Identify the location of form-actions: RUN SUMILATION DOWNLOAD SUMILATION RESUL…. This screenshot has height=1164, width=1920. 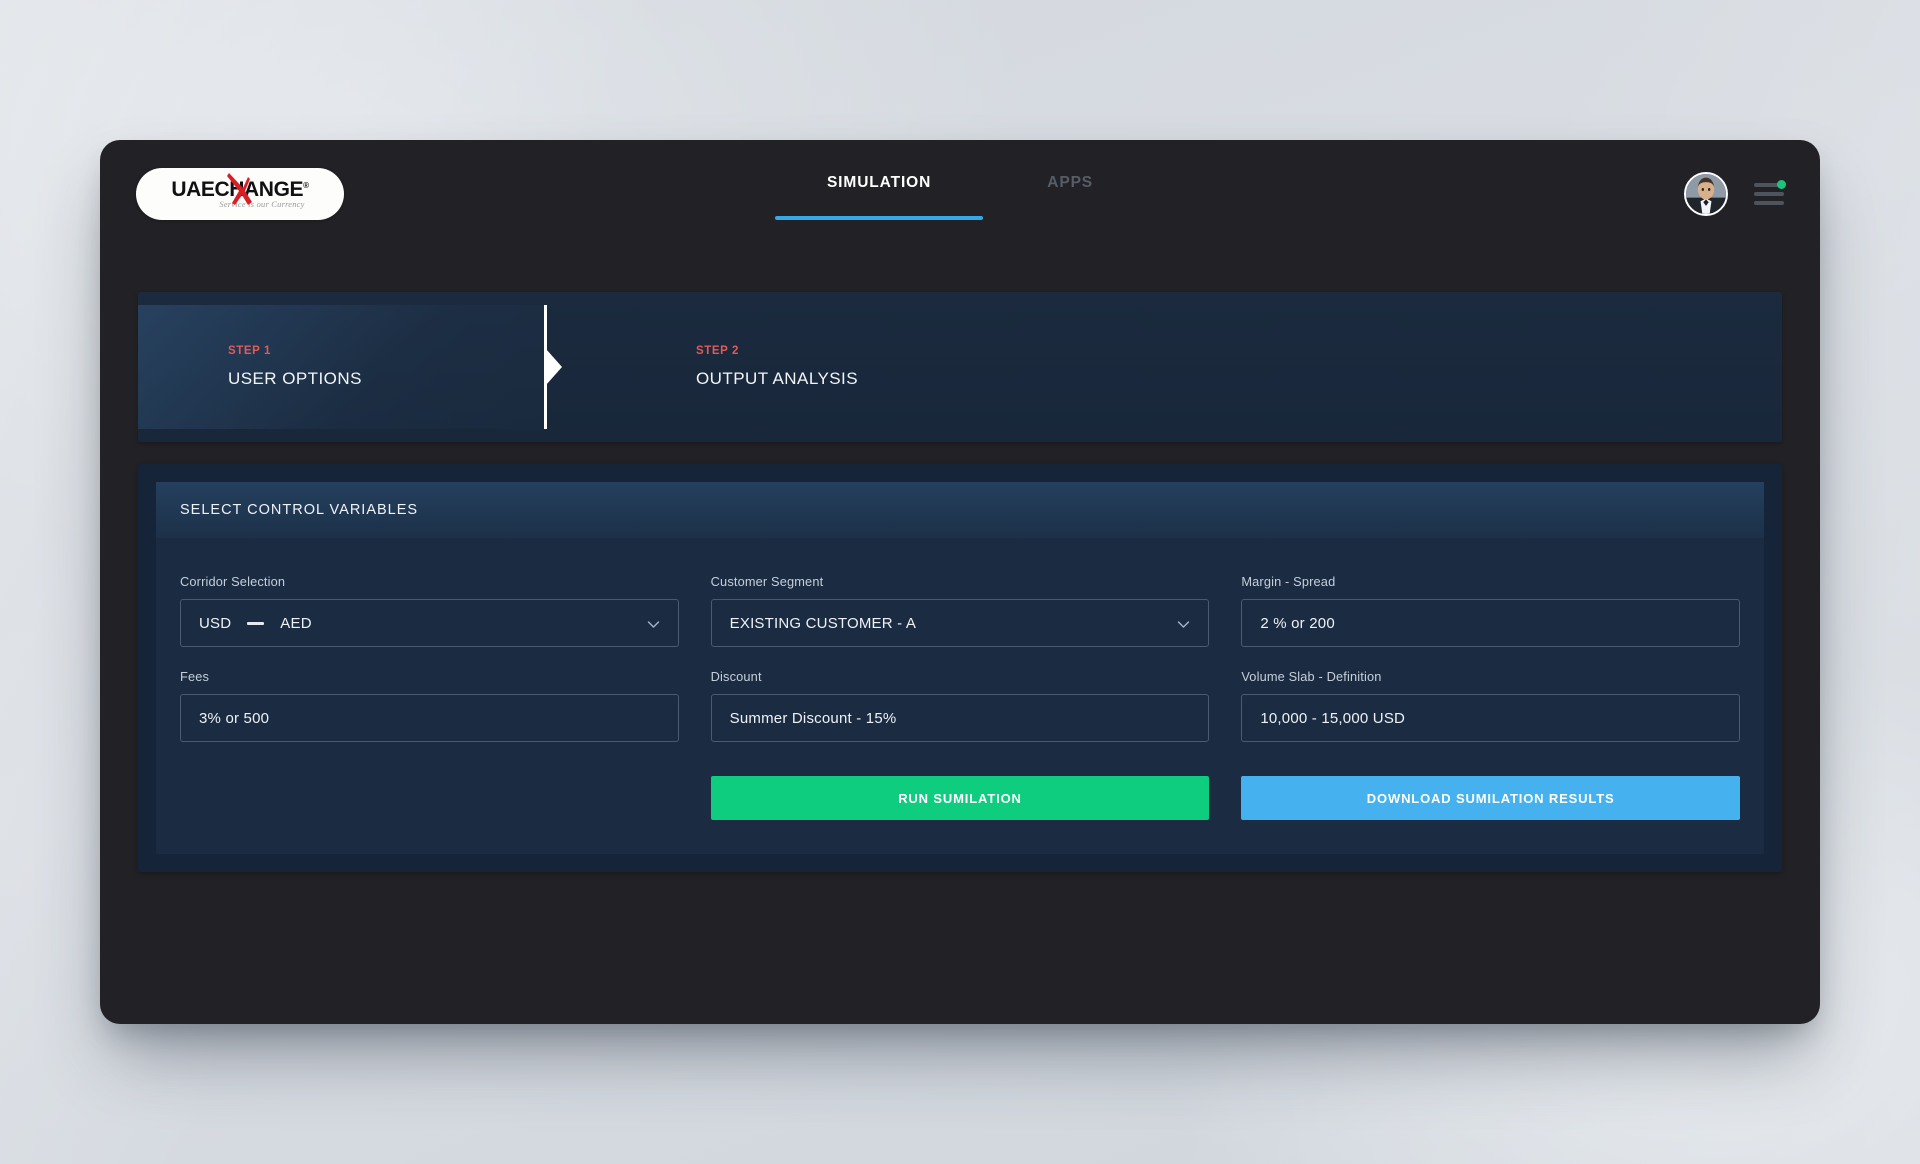
(960, 781).